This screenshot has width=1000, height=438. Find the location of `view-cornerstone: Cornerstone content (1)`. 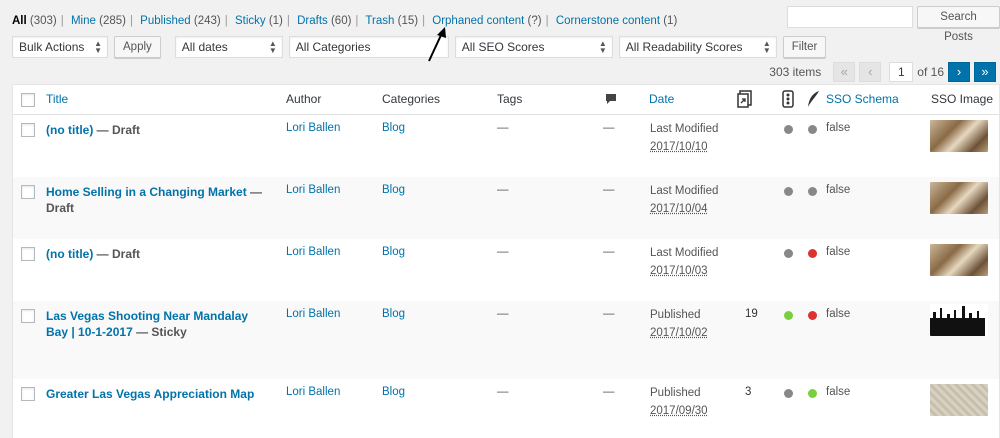

view-cornerstone: Cornerstone content (1) is located at coordinates (616, 21).